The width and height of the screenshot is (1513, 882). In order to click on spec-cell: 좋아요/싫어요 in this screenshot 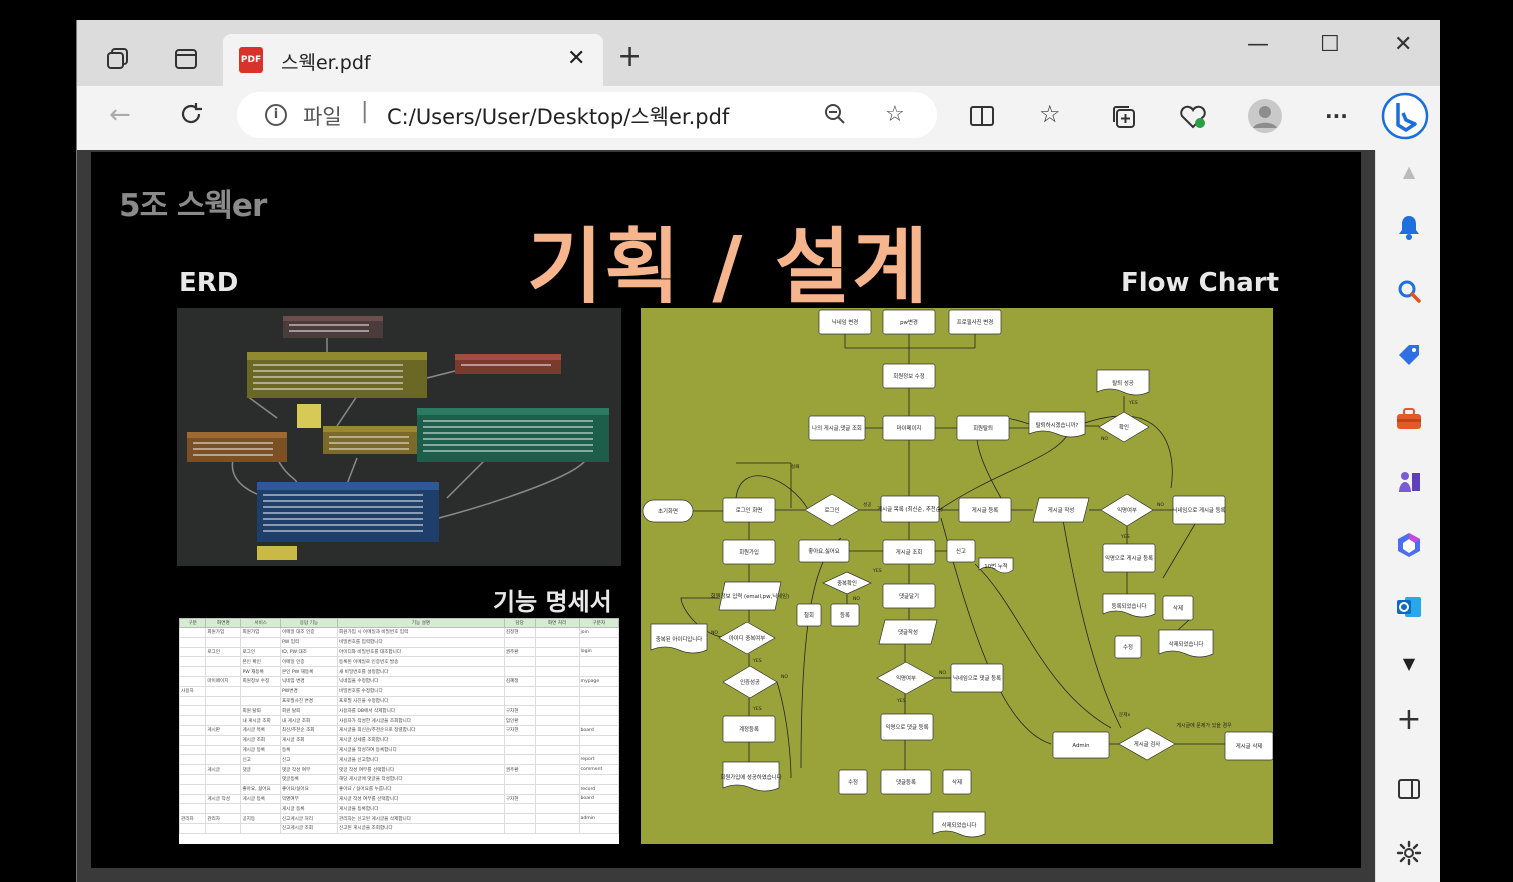, I will do `click(309, 789)`.